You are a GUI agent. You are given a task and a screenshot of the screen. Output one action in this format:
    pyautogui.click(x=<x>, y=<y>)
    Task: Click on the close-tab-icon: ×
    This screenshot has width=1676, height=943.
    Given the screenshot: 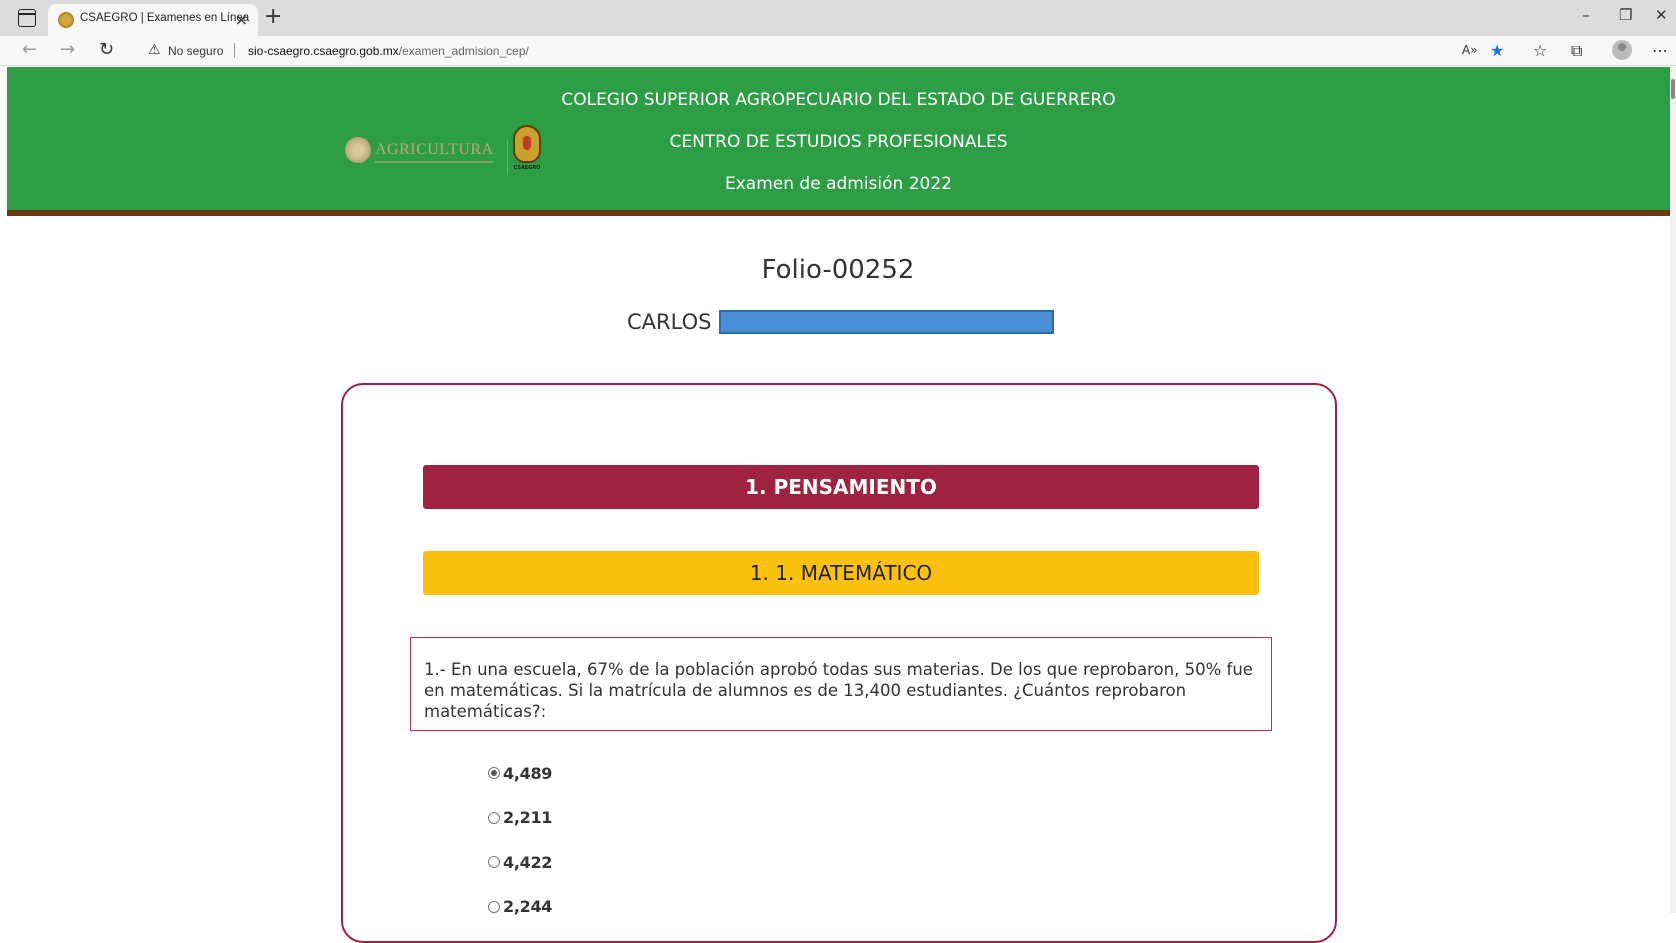 What is the action you would take?
    pyautogui.click(x=241, y=19)
    